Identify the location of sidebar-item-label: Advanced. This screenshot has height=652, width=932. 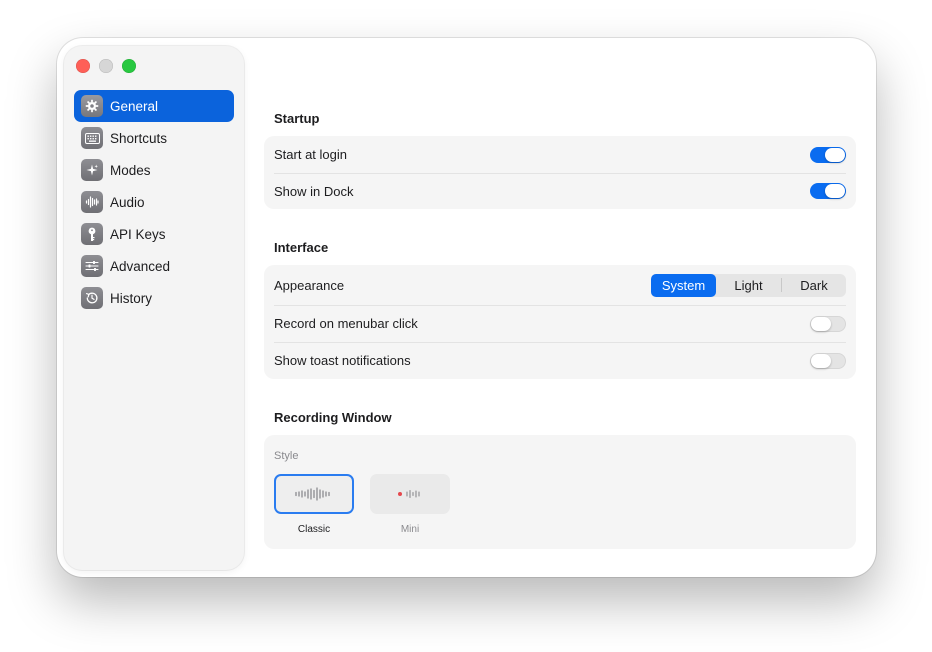
(140, 266).